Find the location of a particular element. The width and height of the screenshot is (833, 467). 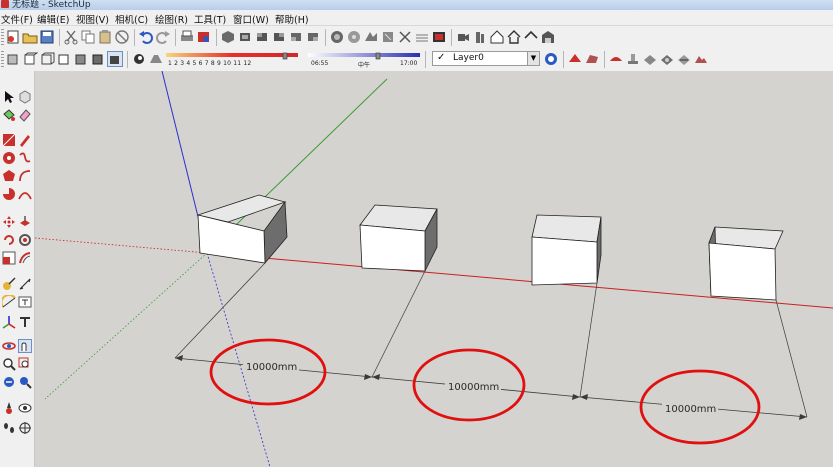

menu-draw: 绘图(R) is located at coordinates (171, 19).